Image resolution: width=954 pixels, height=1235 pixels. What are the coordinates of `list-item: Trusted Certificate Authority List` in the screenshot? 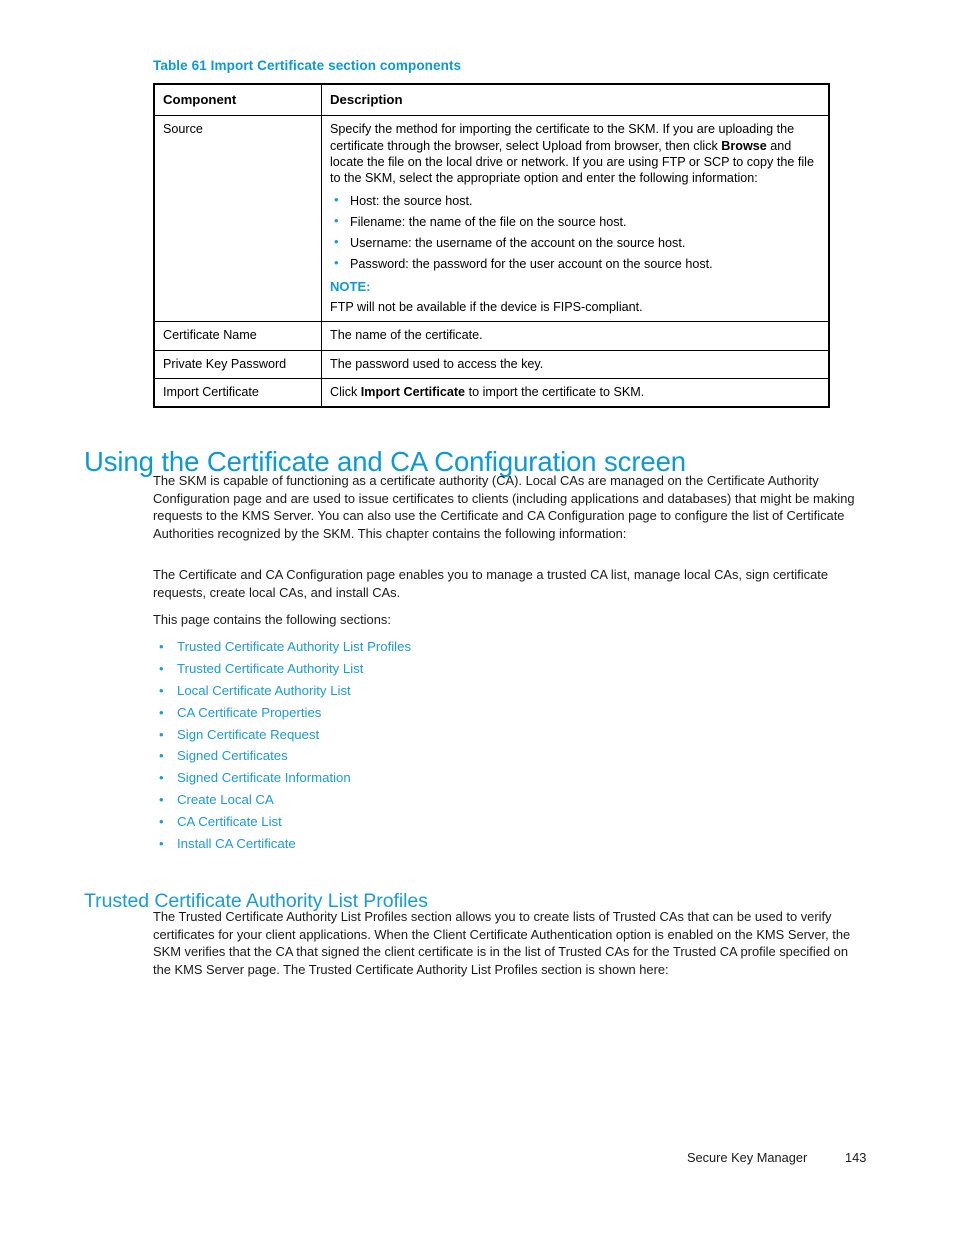 It's located at (282, 669).